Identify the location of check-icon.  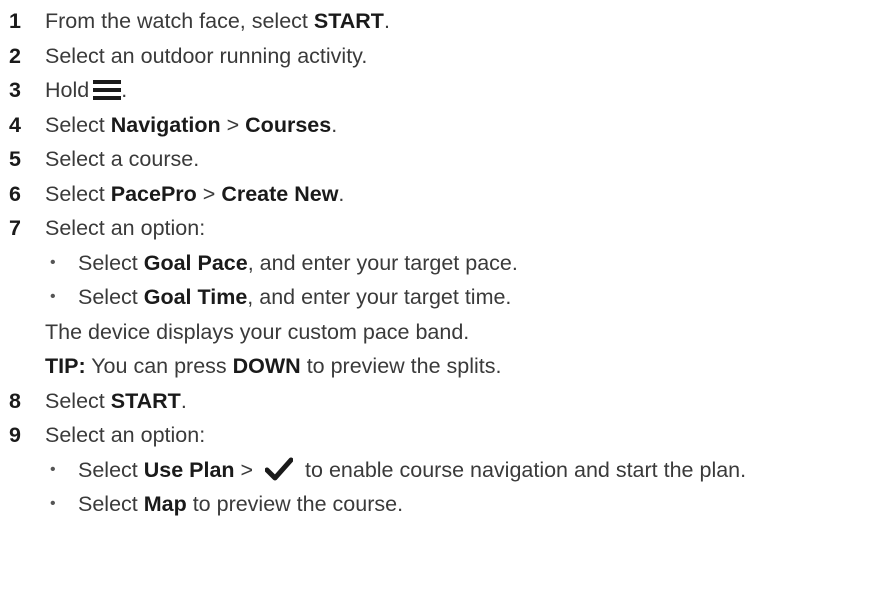
(279, 468).